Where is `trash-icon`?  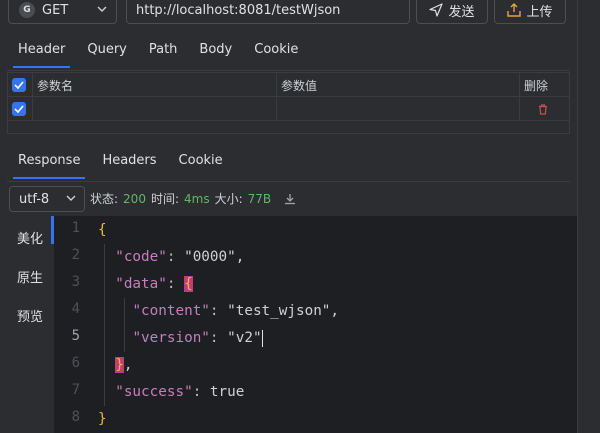
trash-icon is located at coordinates (543, 109).